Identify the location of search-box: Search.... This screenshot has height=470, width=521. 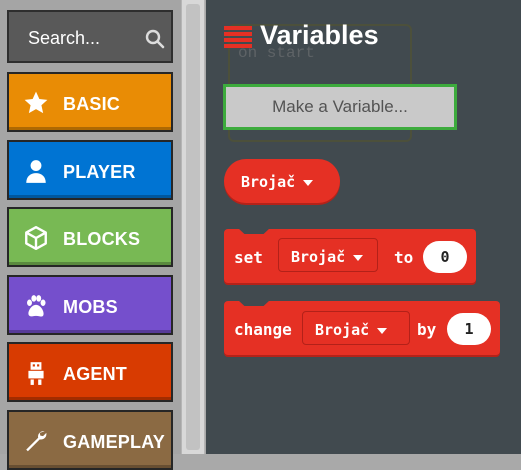
(90, 36).